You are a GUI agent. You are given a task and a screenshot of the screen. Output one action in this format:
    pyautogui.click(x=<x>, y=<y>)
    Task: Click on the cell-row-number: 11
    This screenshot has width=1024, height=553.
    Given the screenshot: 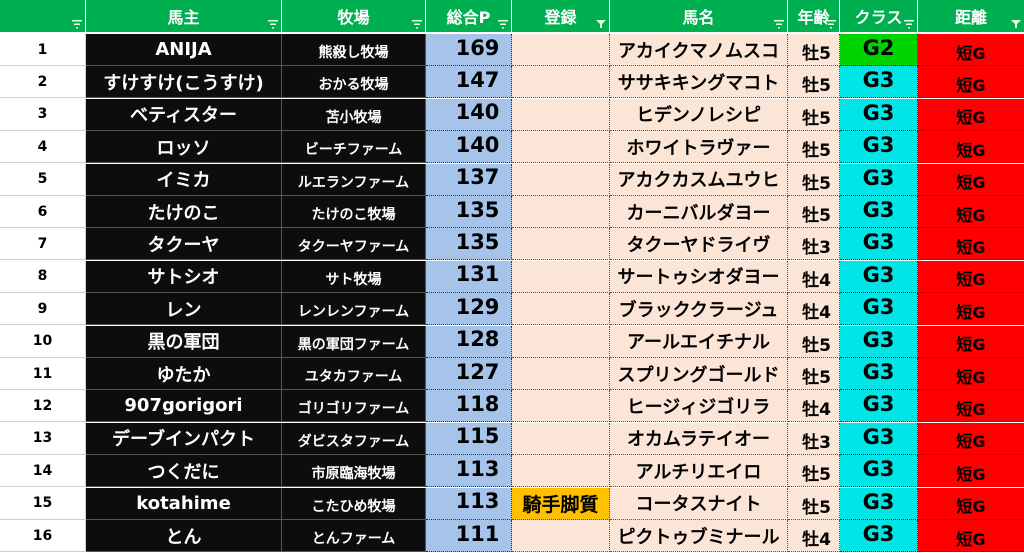 What is the action you would take?
    pyautogui.click(x=43, y=374)
    